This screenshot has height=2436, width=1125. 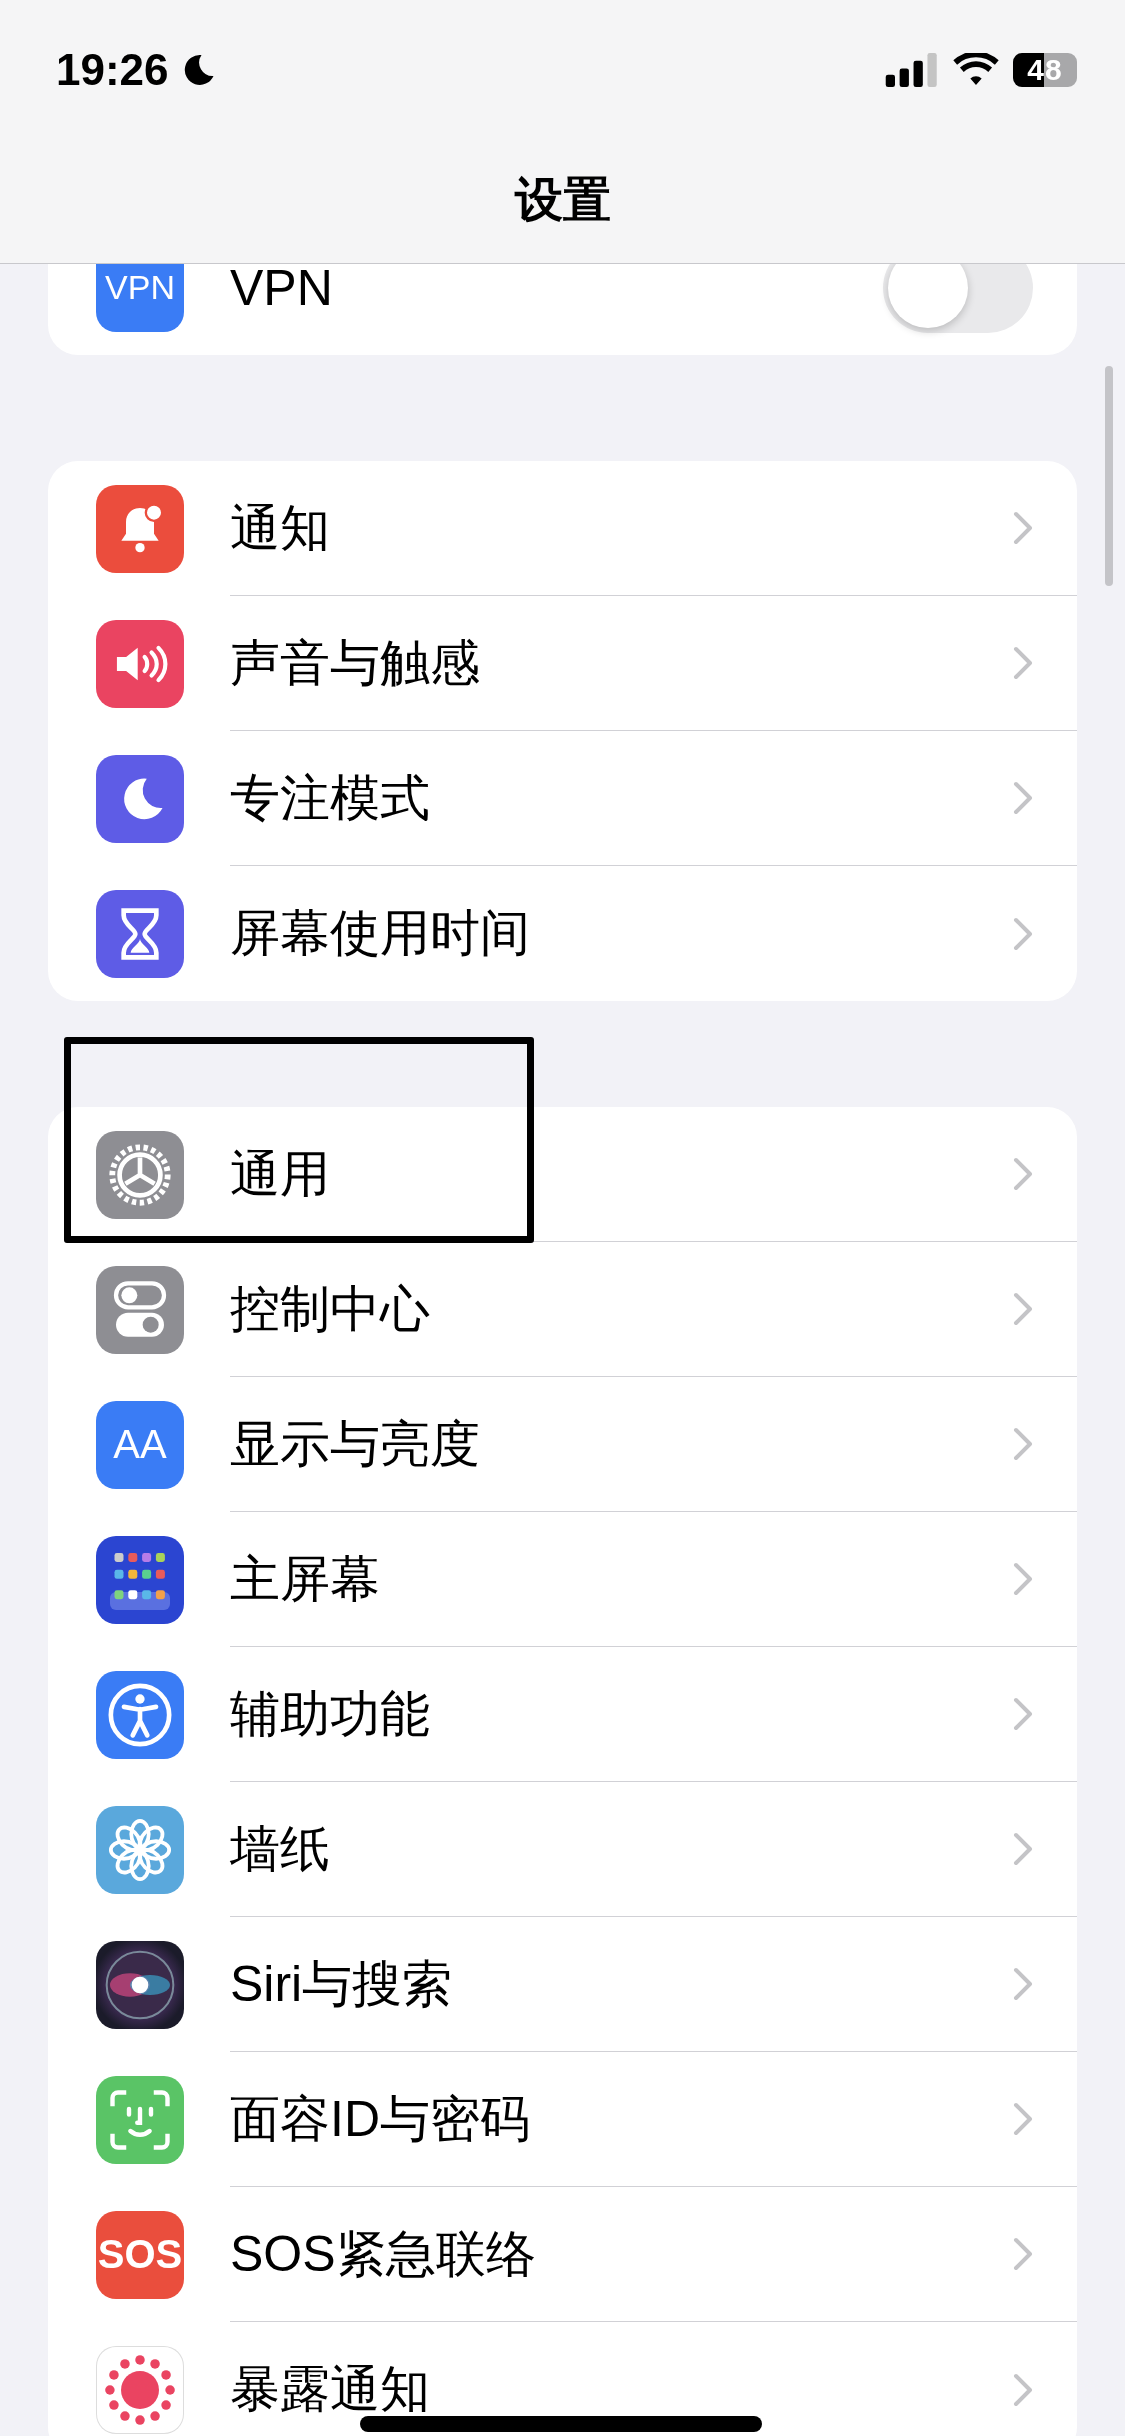 What do you see at coordinates (380, 933) in the screenshot?
I see `setting-label: 屏幕使用时间` at bounding box center [380, 933].